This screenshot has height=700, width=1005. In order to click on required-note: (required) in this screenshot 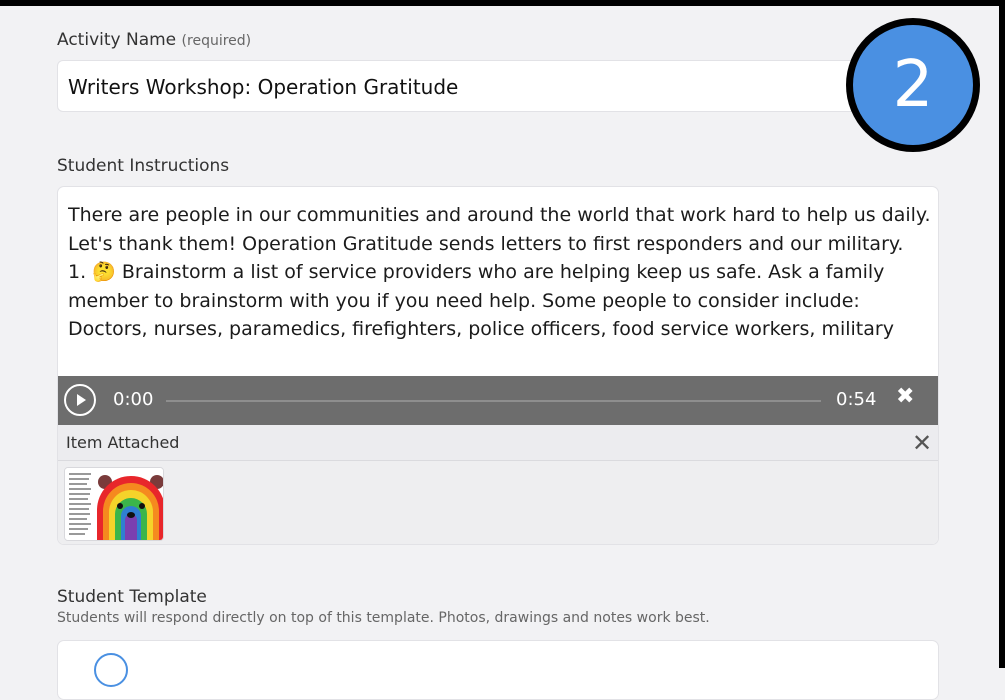, I will do `click(216, 41)`.